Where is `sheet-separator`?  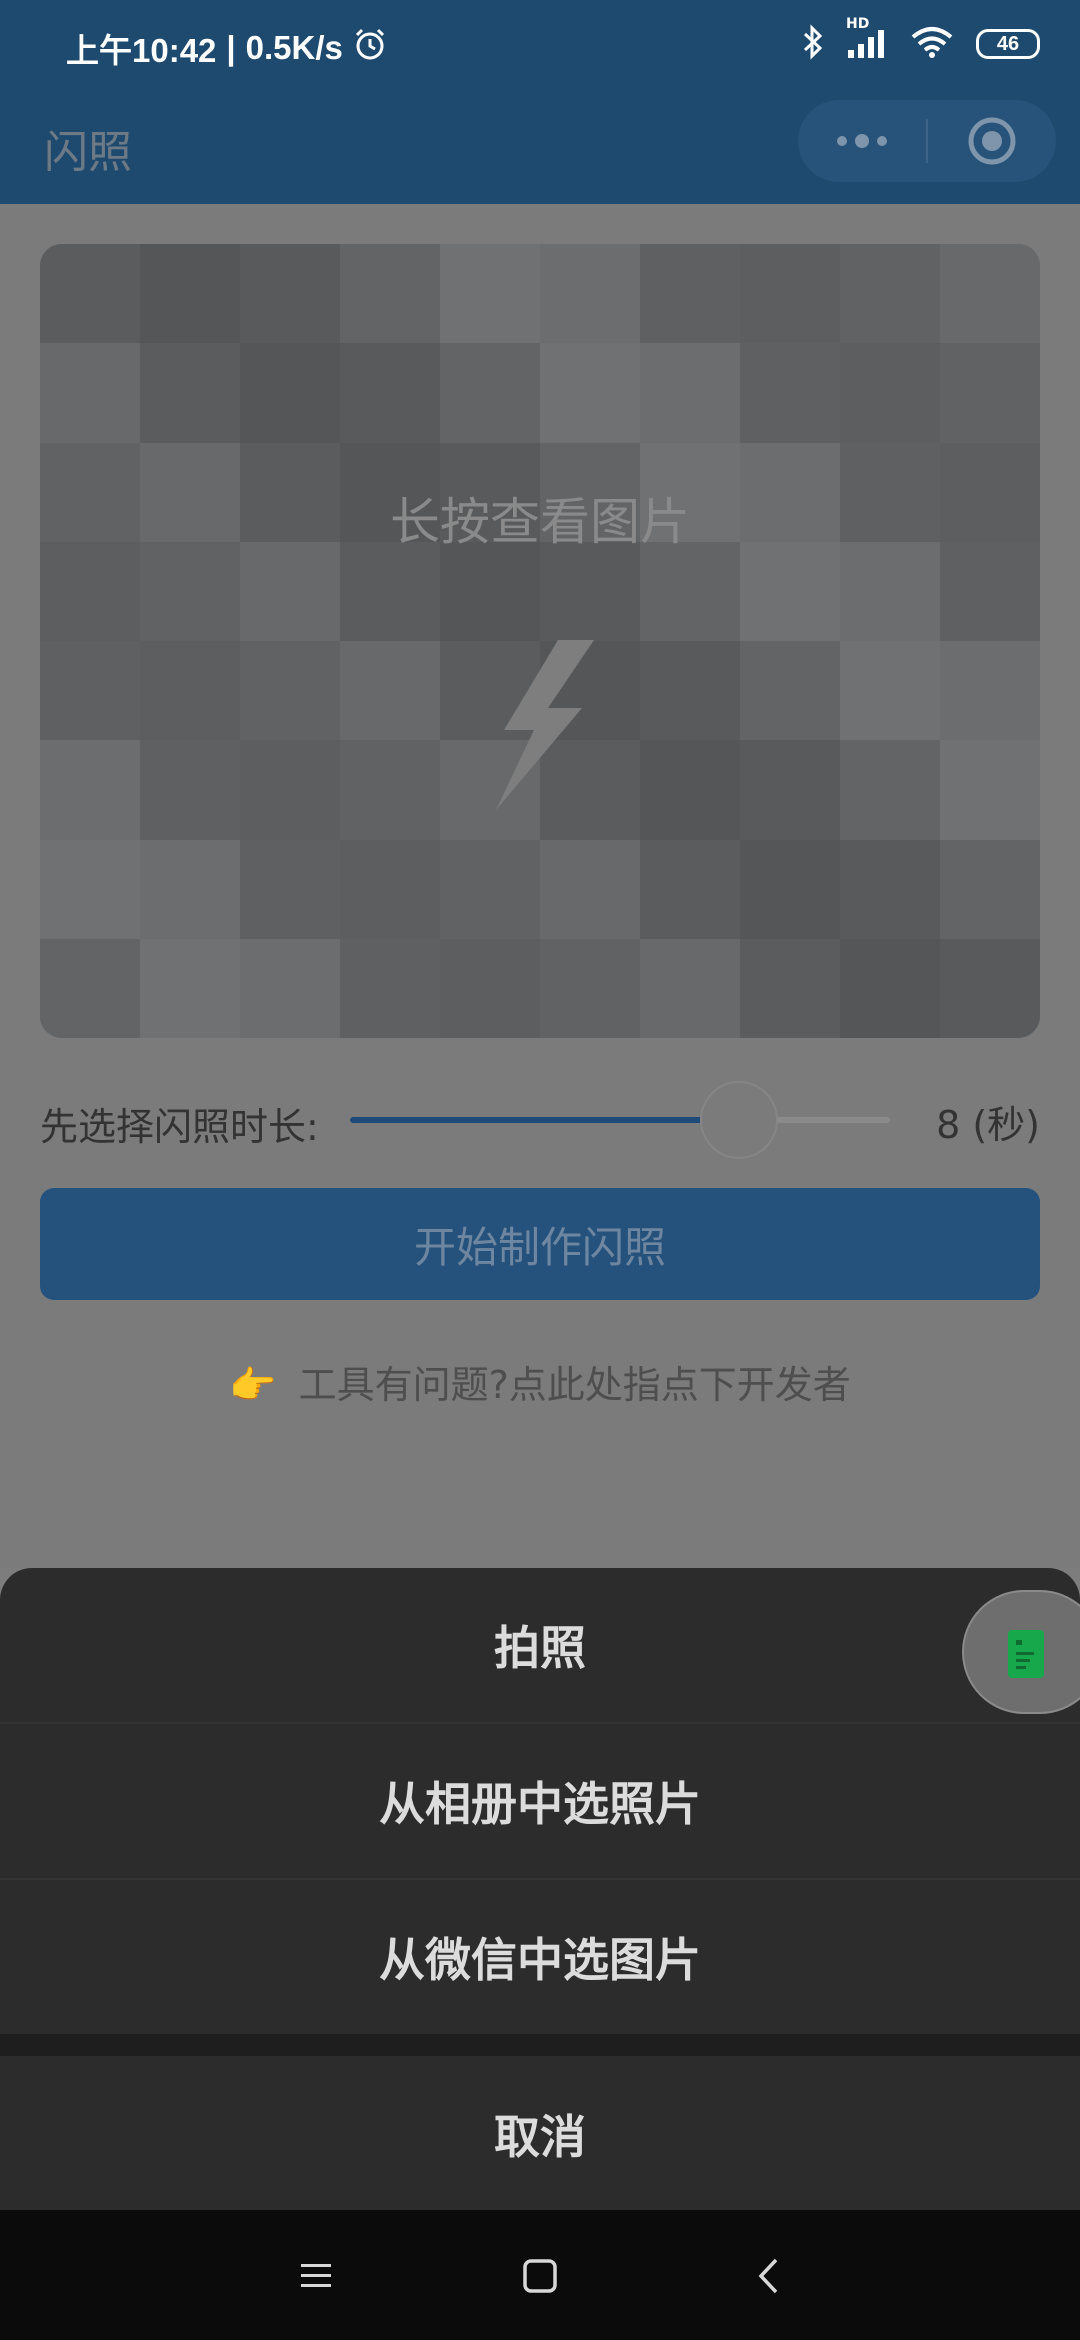 sheet-separator is located at coordinates (540, 2045).